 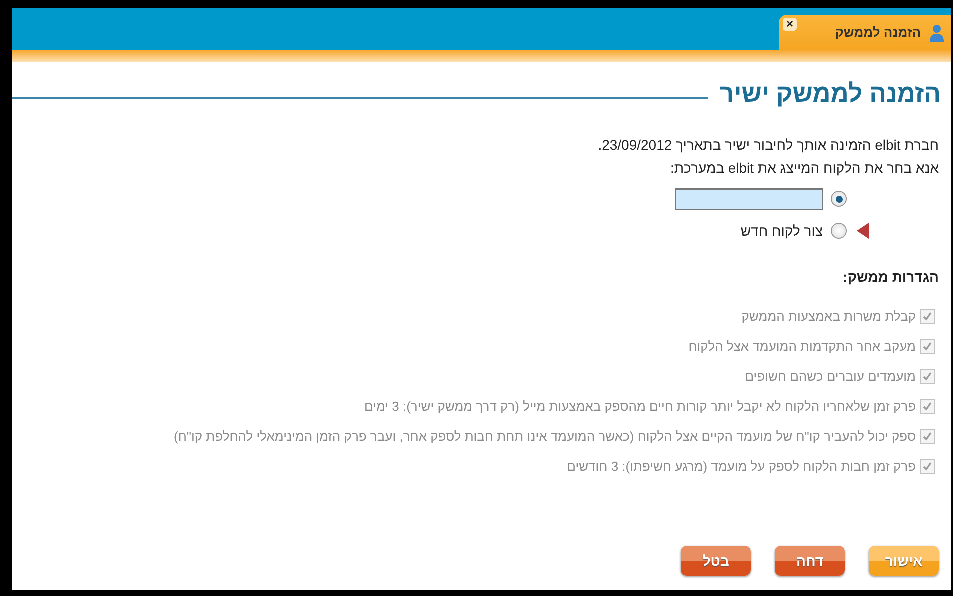 What do you see at coordinates (749, 199) in the screenshot?
I see `customer-field` at bounding box center [749, 199].